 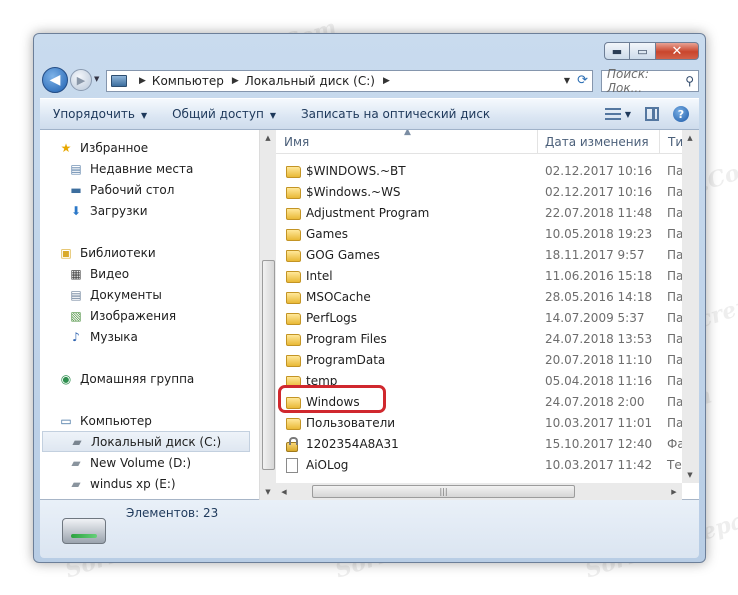 I want to click on downloads-icon: ⬇, so click(x=76, y=210).